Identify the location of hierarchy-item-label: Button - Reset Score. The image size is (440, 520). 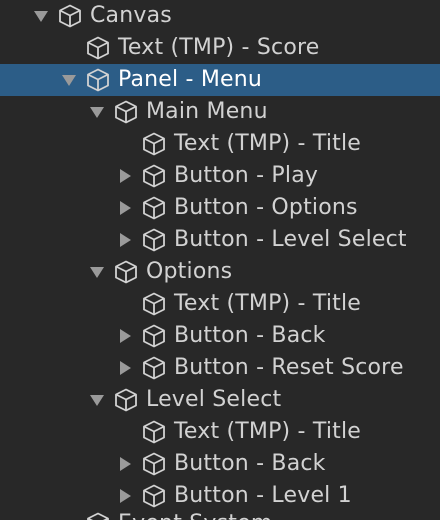
(289, 367).